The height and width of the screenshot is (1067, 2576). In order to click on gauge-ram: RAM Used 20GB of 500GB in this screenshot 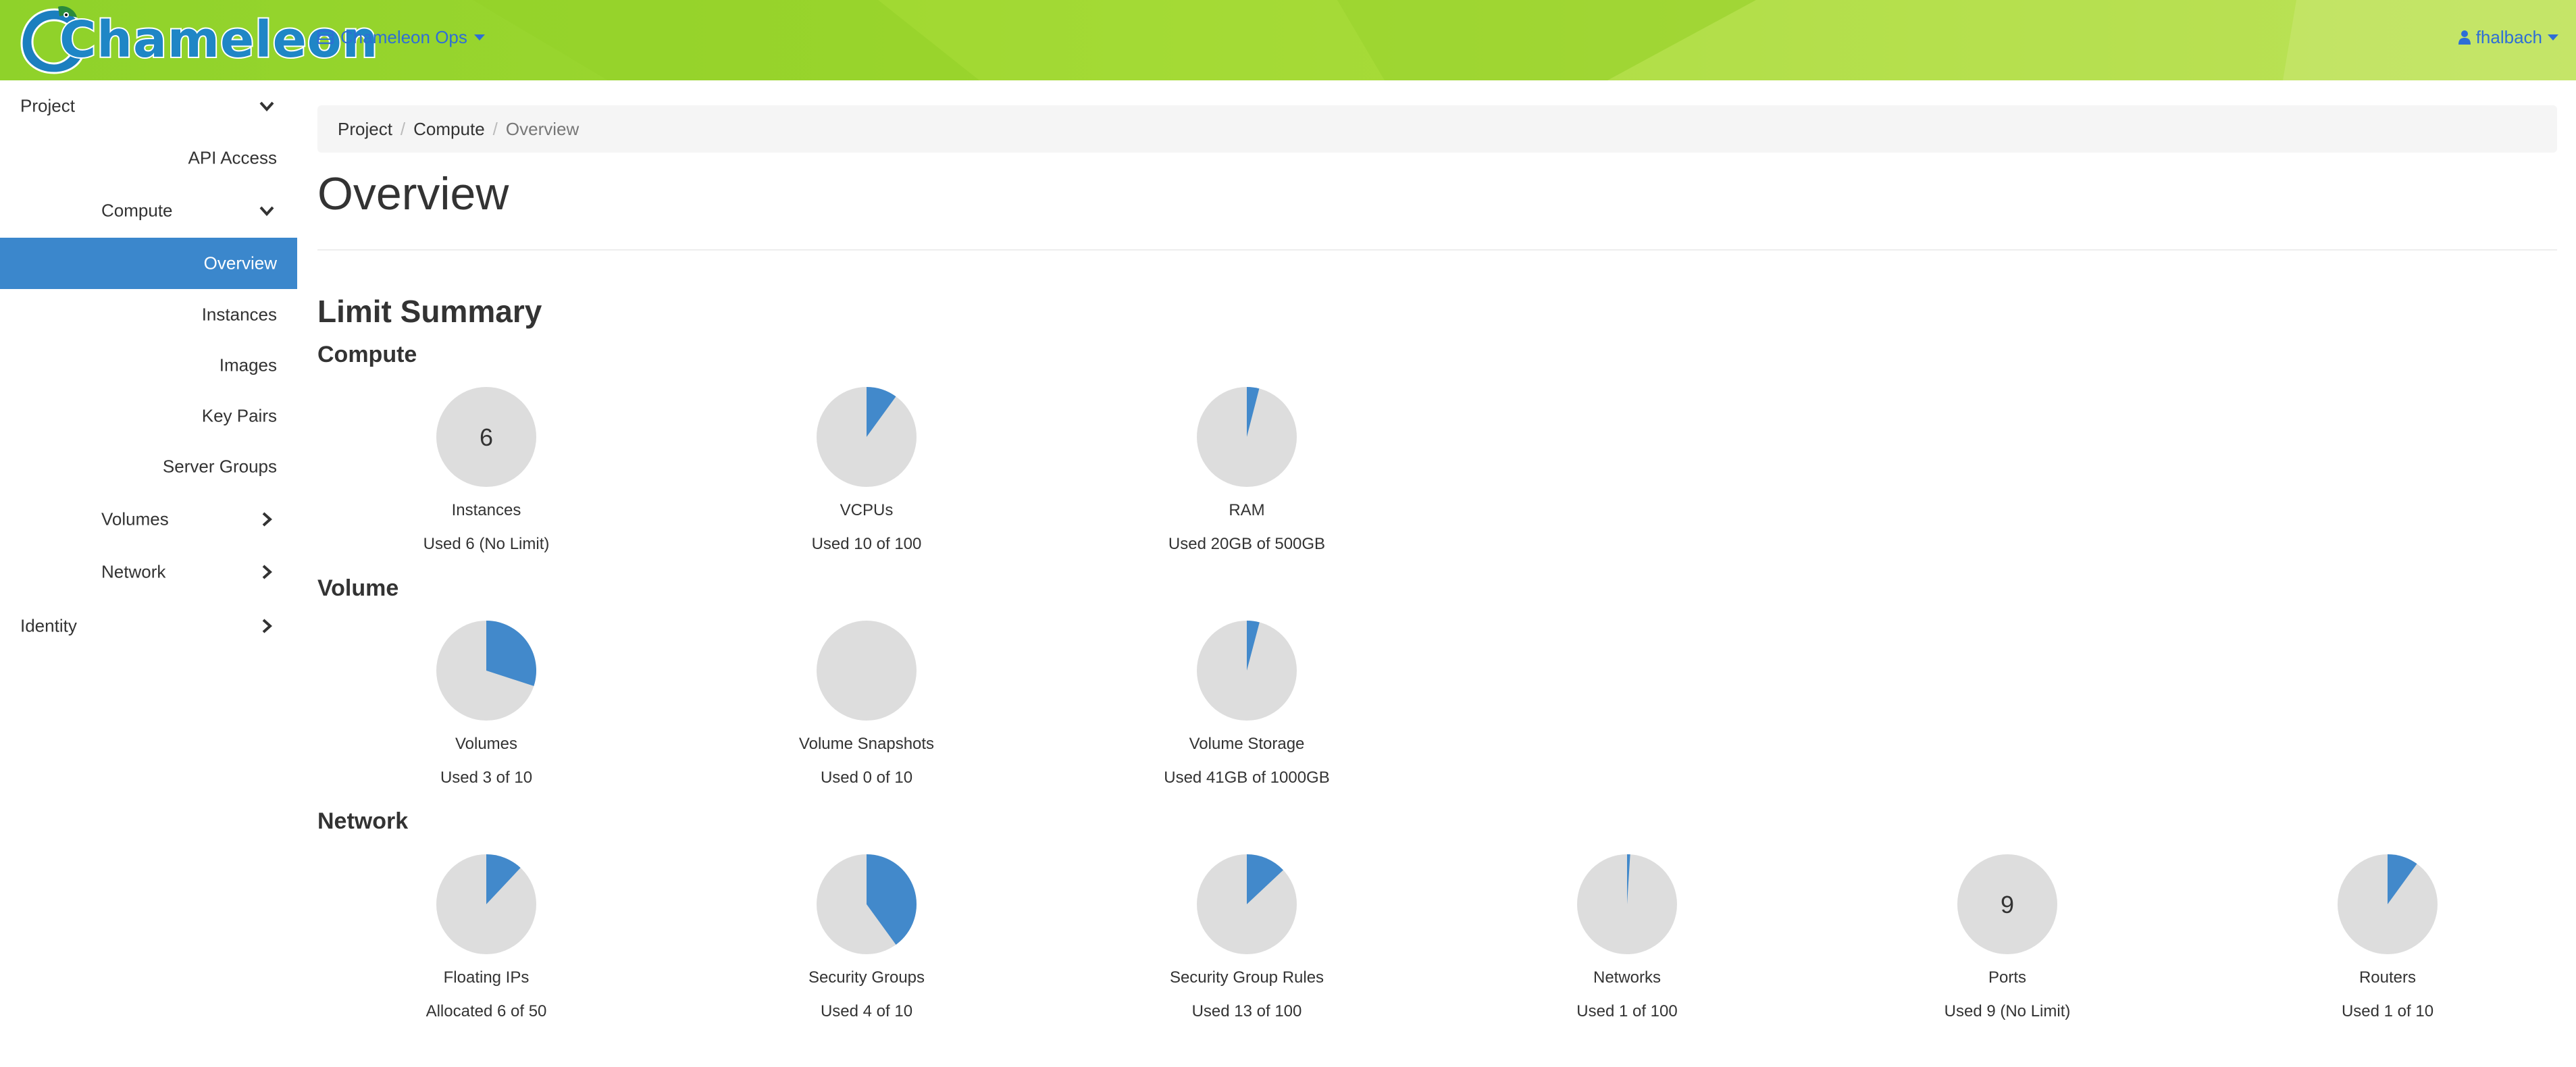, I will do `click(1247, 470)`.